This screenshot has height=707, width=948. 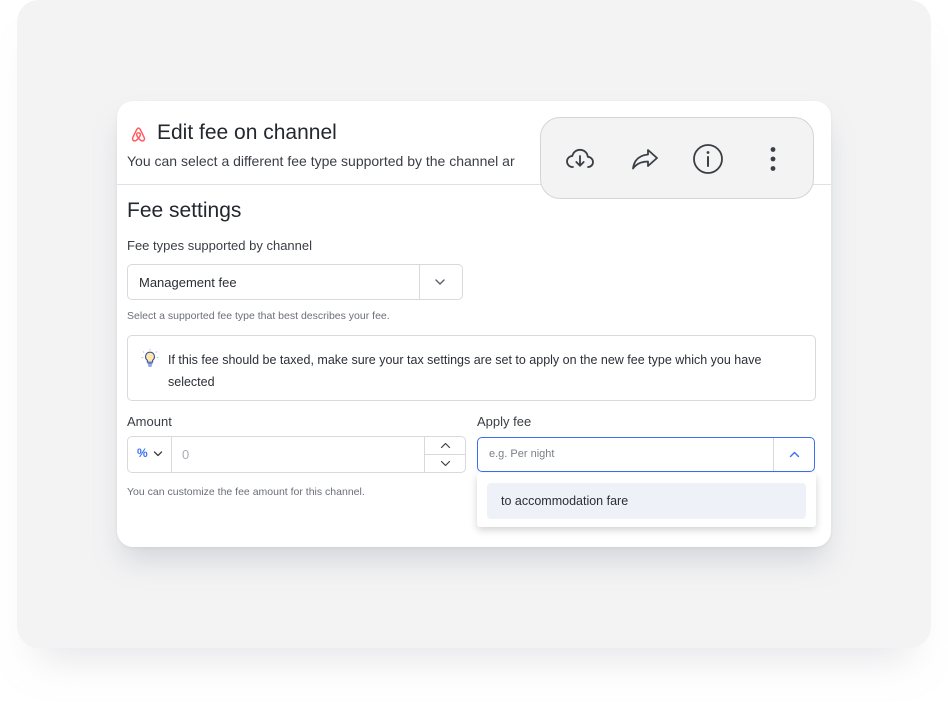 What do you see at coordinates (150, 454) in the screenshot?
I see `amount-unit-select: %` at bounding box center [150, 454].